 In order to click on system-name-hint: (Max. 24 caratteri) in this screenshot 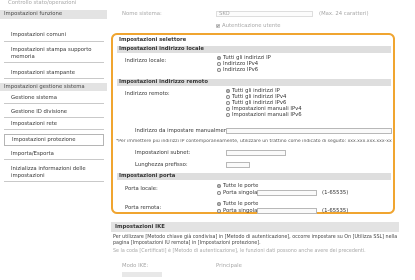, I will do `click(344, 14)`.